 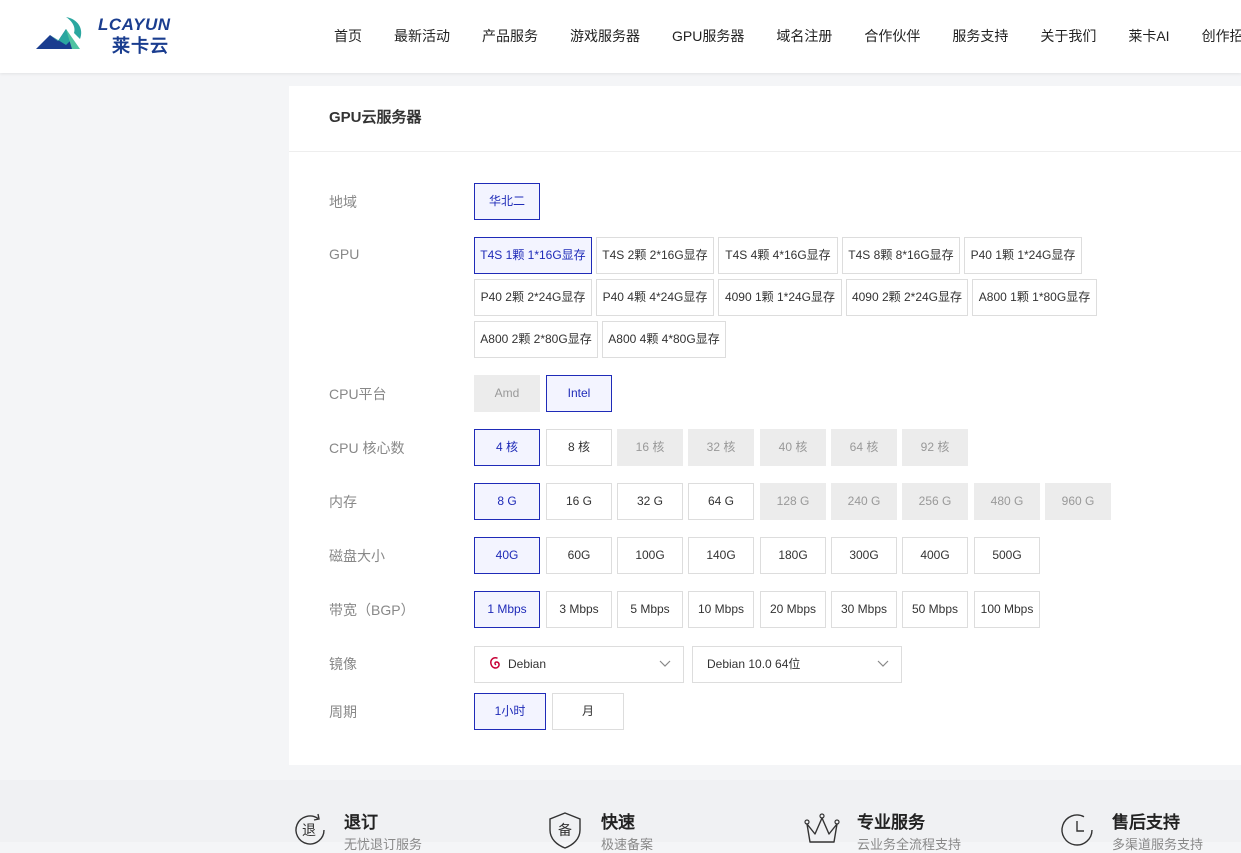 What do you see at coordinates (864, 609) in the screenshot?
I see `bandwidth-option: 30 Mbps` at bounding box center [864, 609].